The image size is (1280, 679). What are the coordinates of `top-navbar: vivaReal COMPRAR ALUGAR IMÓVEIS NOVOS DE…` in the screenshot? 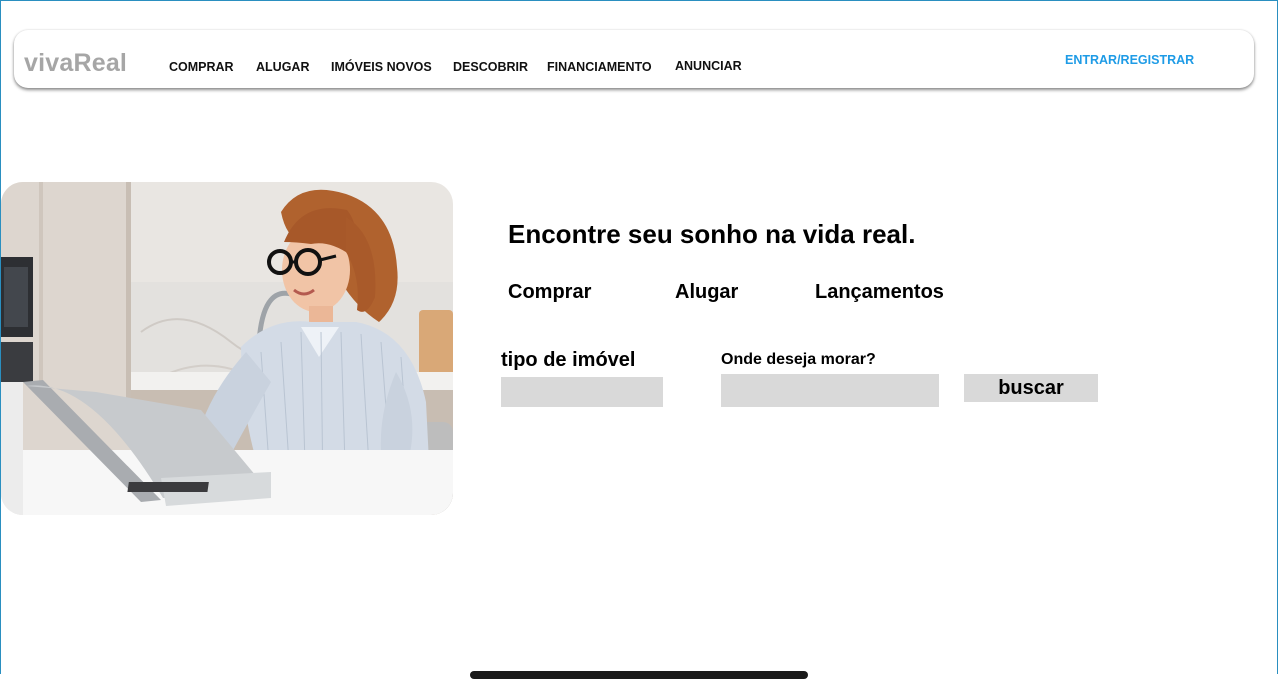 It's located at (634, 59).